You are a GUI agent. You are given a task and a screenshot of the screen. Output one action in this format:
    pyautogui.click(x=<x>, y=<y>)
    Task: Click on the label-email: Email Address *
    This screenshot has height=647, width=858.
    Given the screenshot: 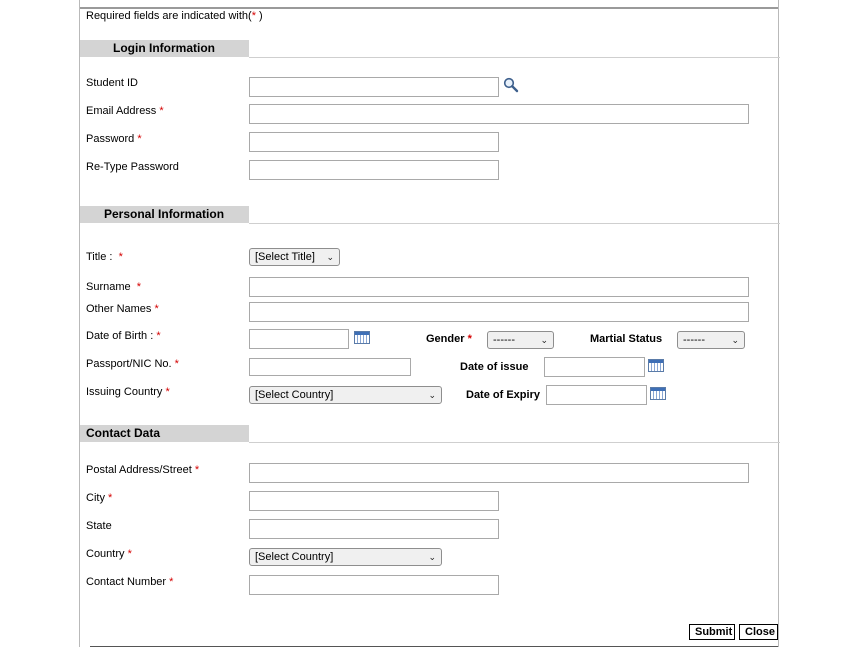 What is the action you would take?
    pyautogui.click(x=125, y=111)
    